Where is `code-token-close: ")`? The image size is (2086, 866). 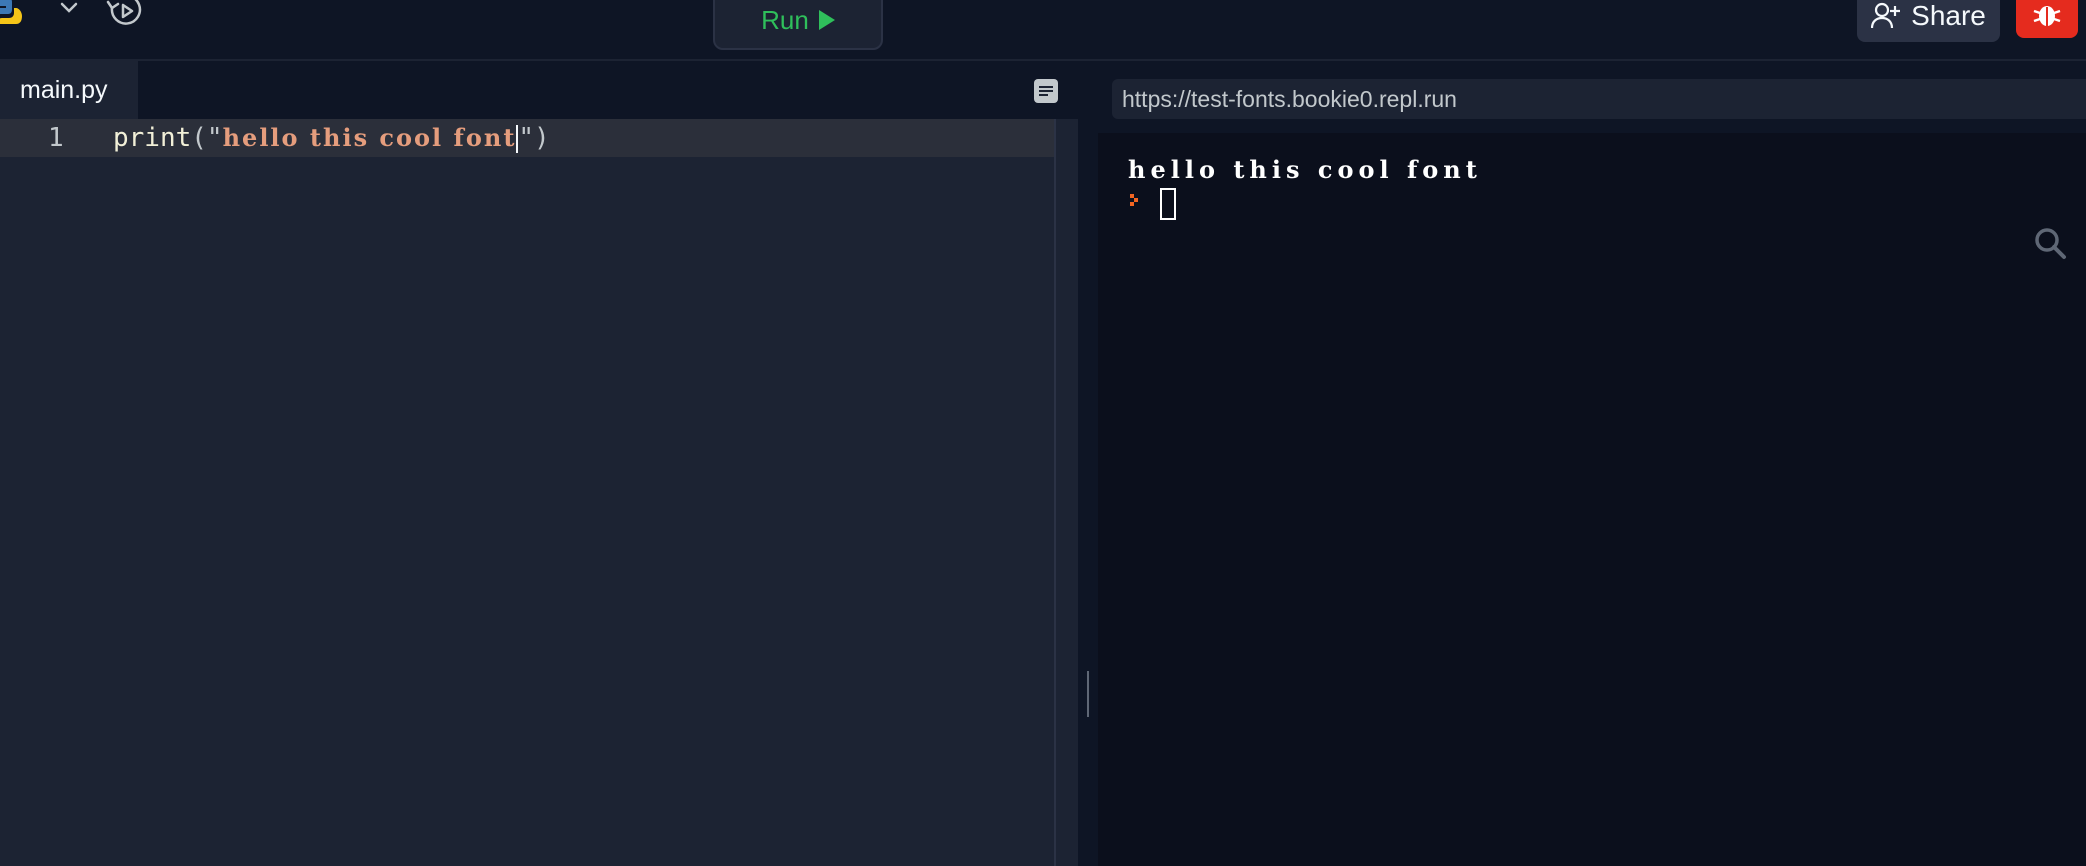
code-token-close: ") is located at coordinates (534, 138).